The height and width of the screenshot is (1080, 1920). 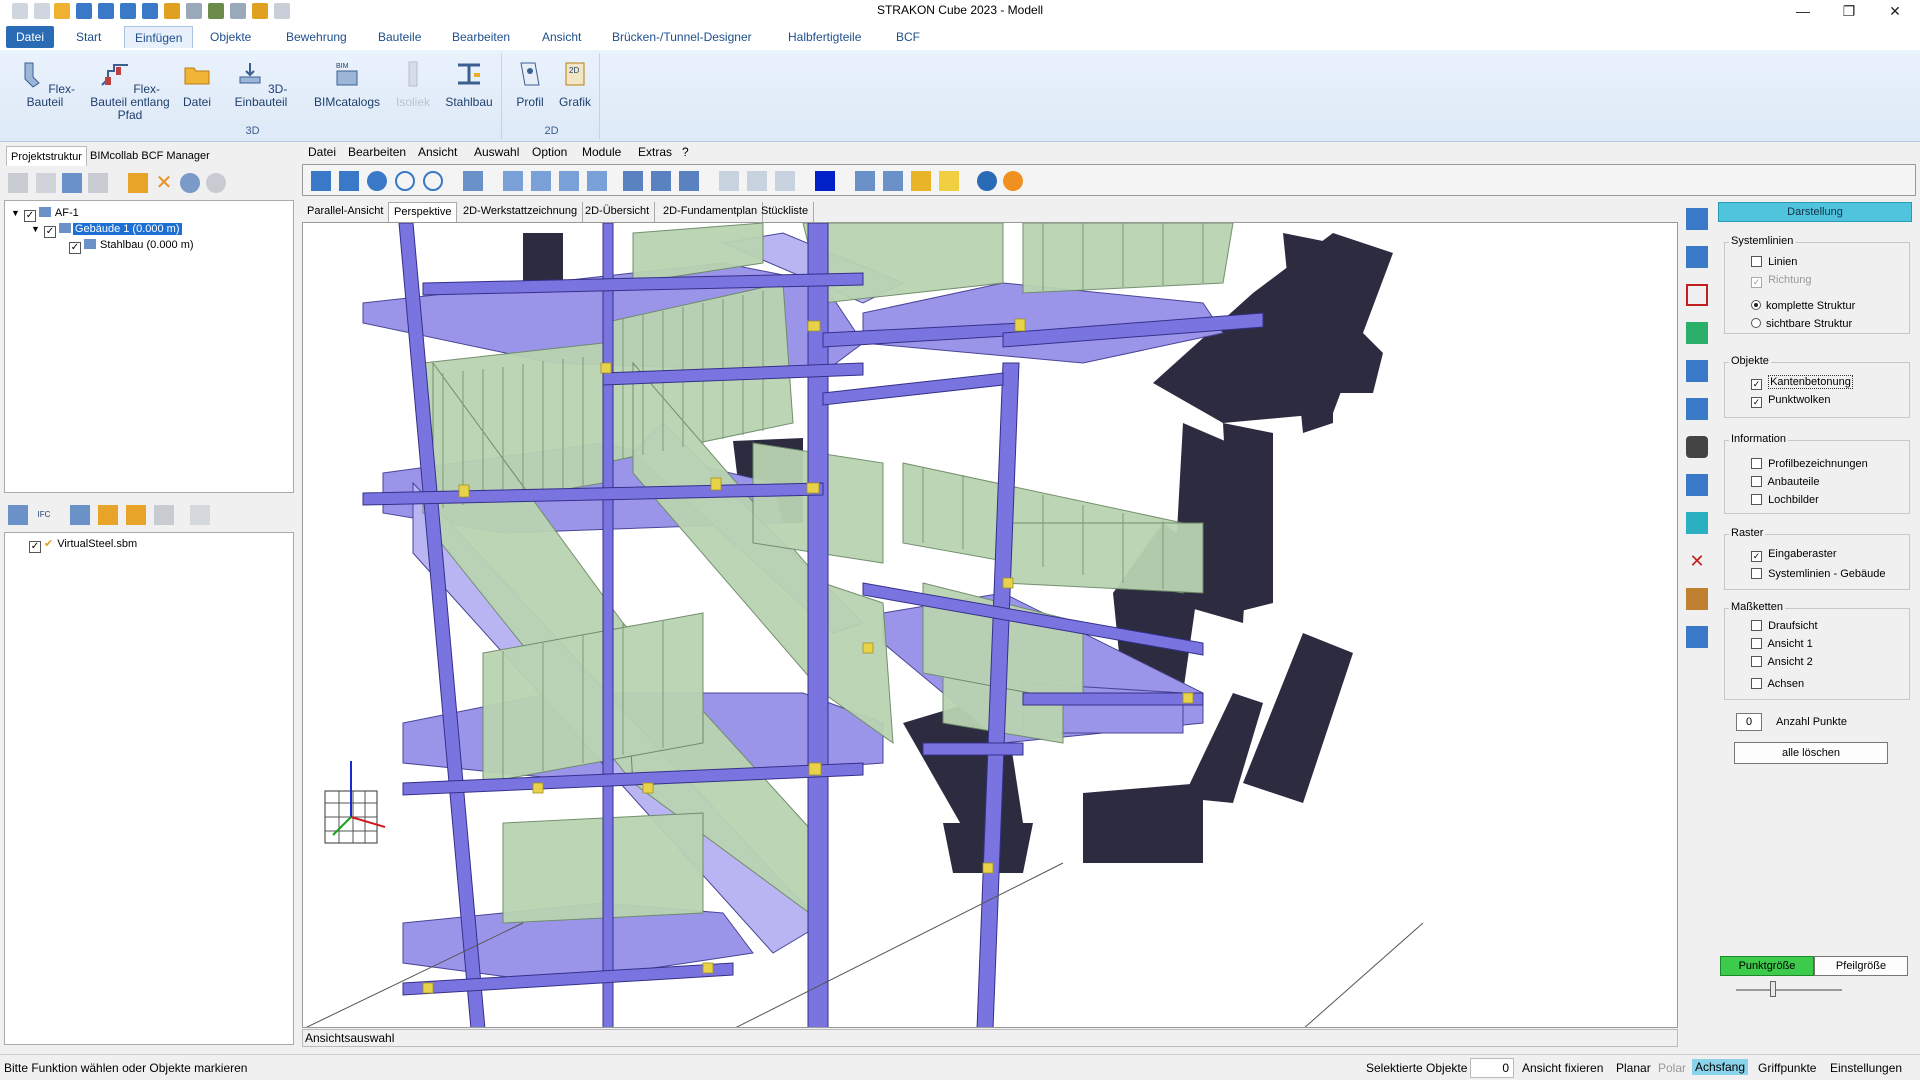 What do you see at coordinates (1697, 637) in the screenshot?
I see `info-icon` at bounding box center [1697, 637].